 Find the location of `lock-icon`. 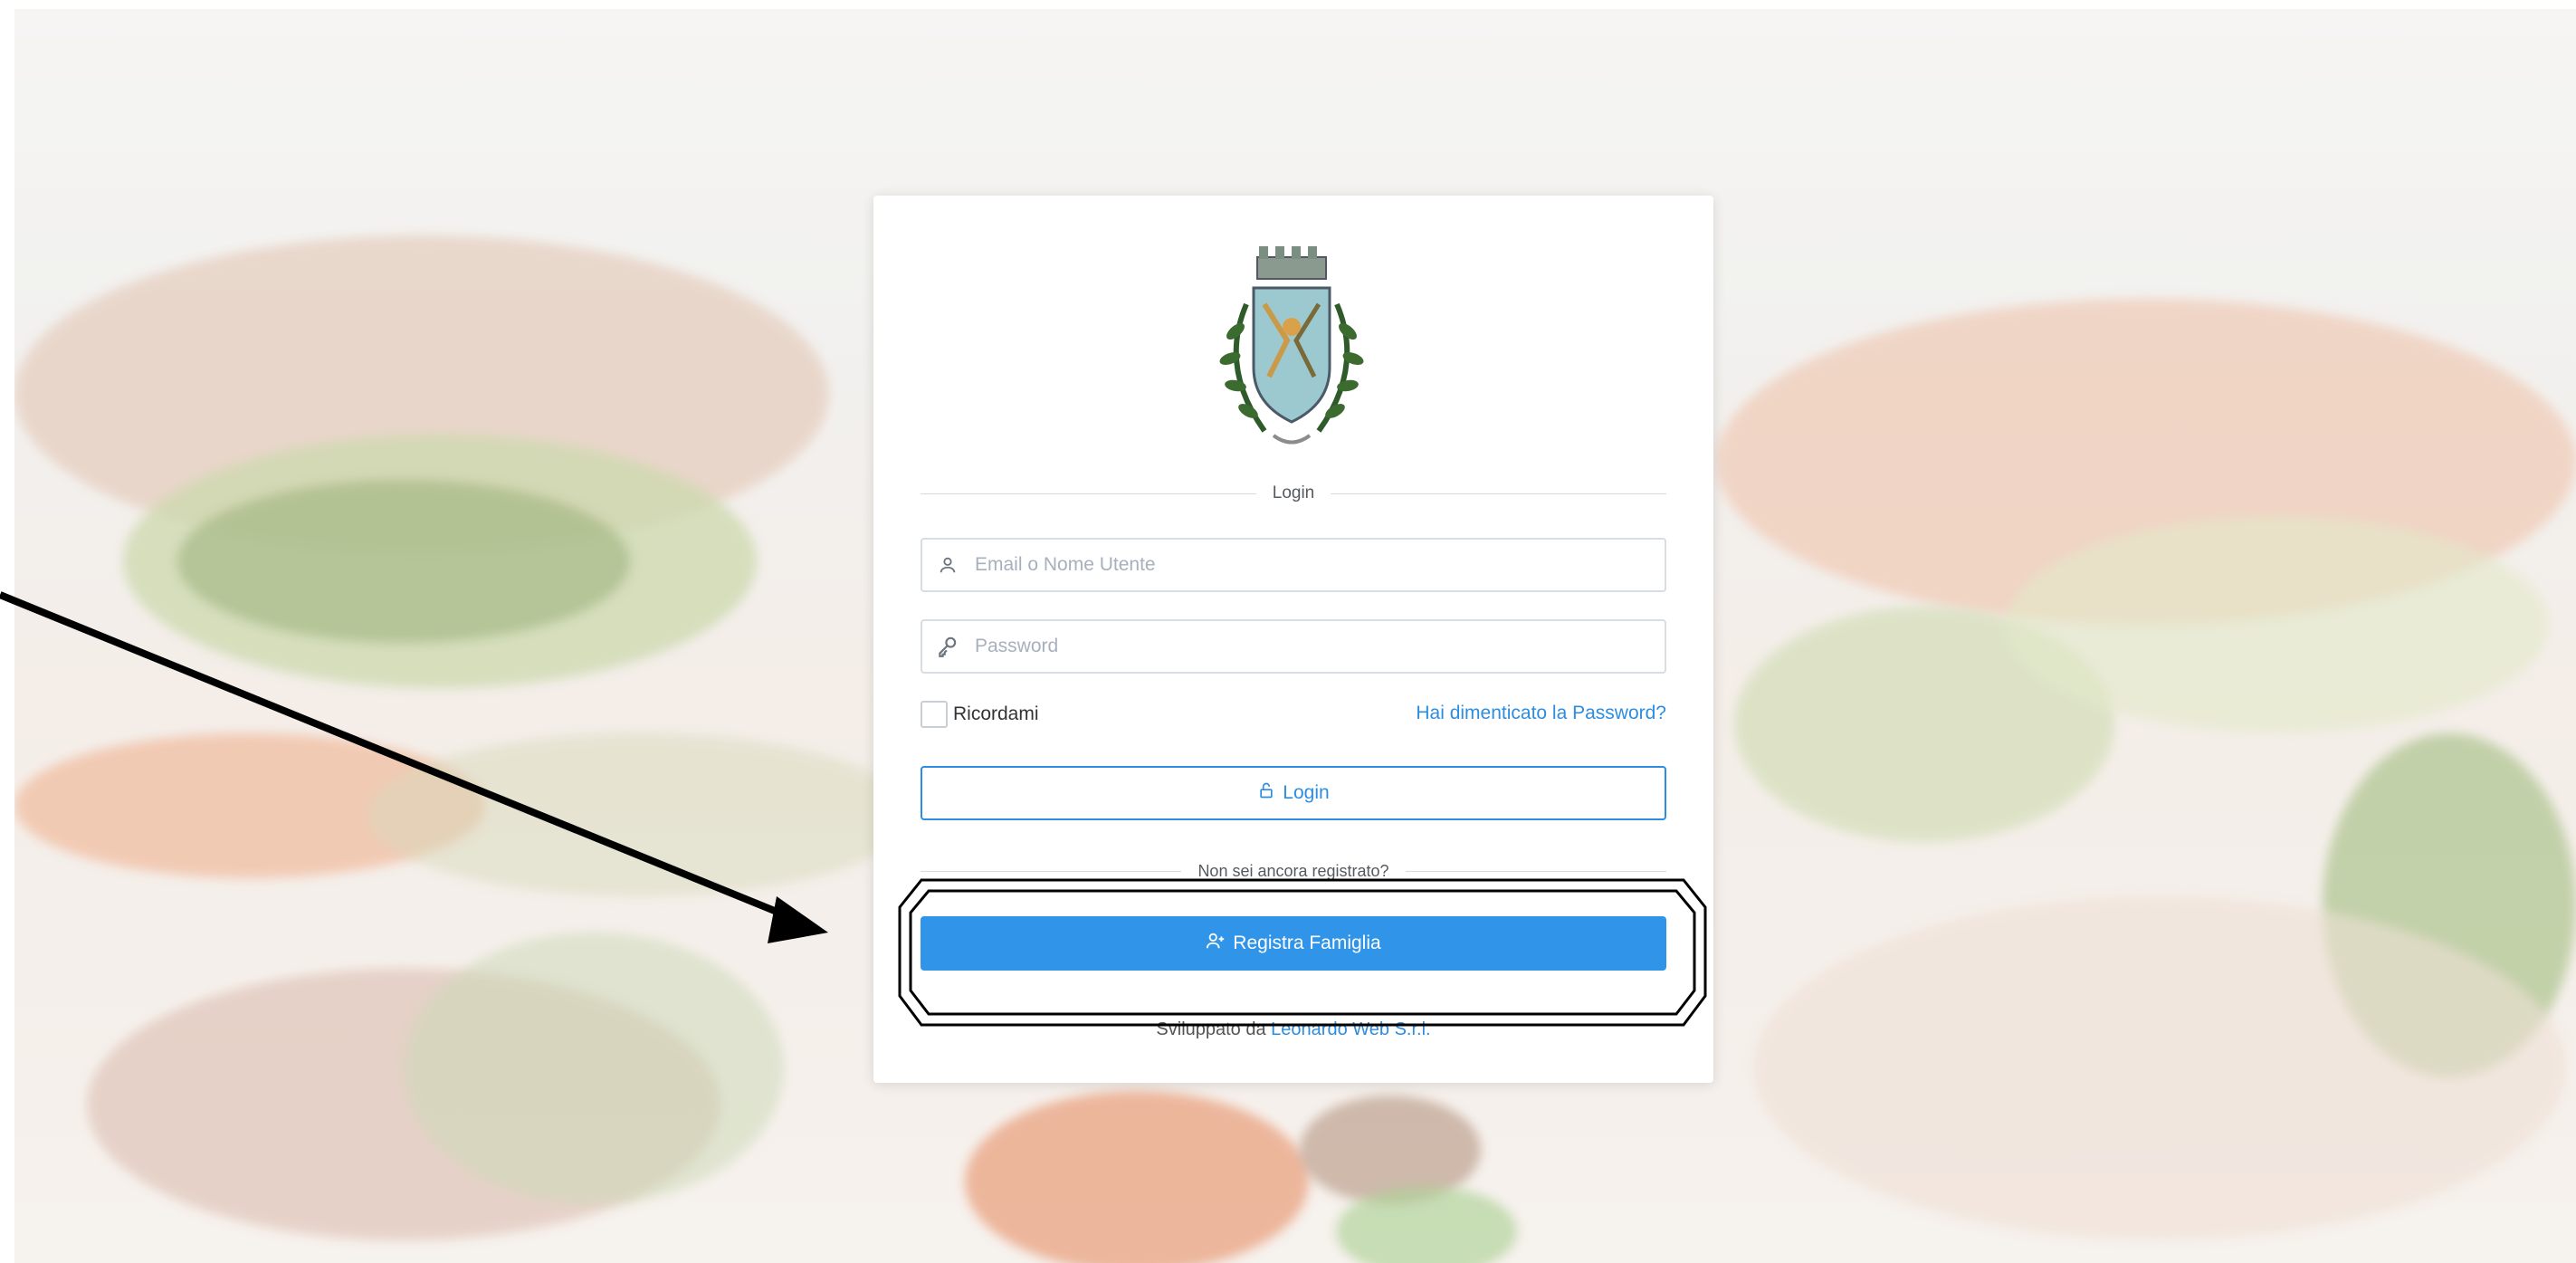

lock-icon is located at coordinates (1266, 793).